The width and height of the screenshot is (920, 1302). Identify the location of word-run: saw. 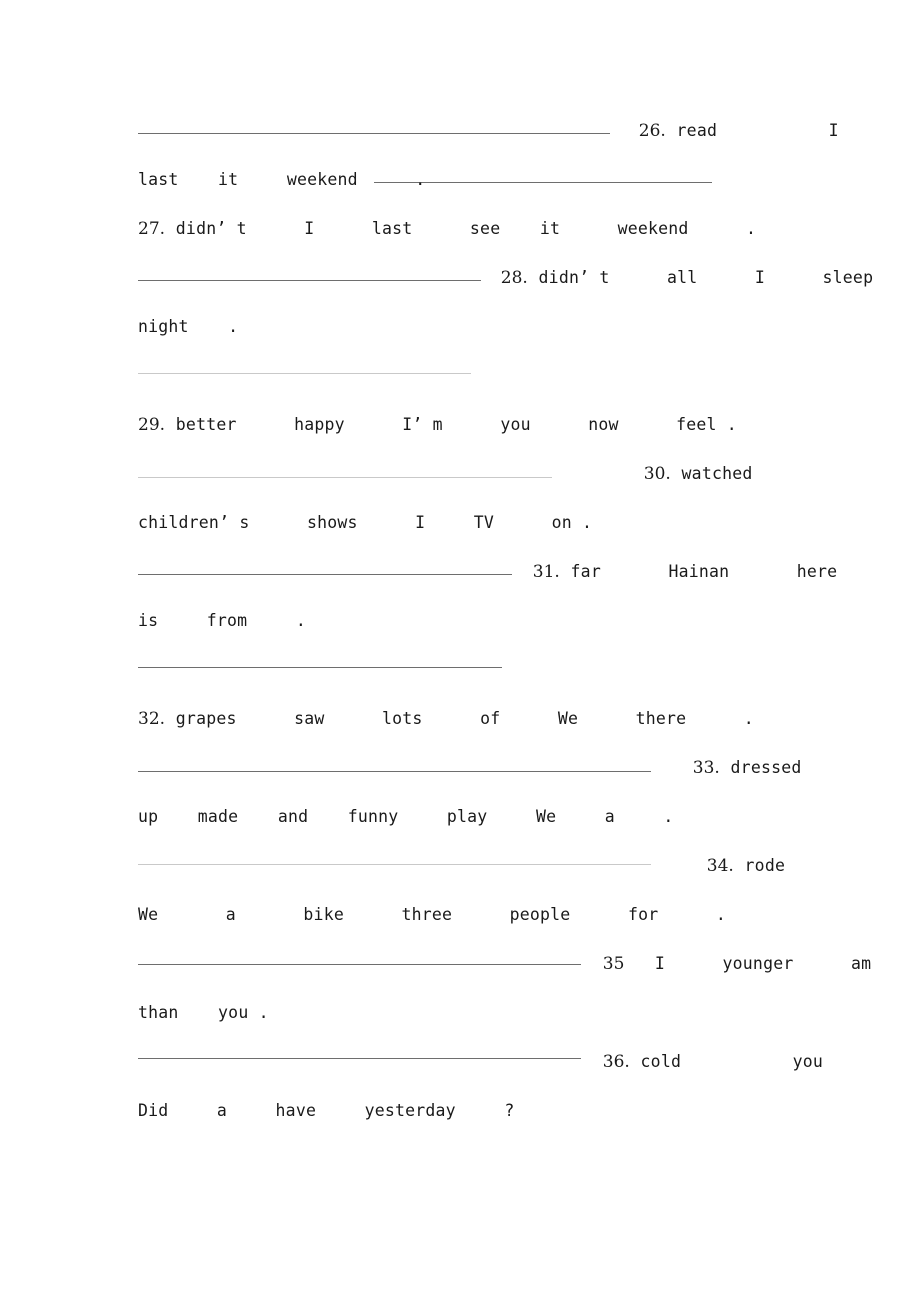
(309, 718).